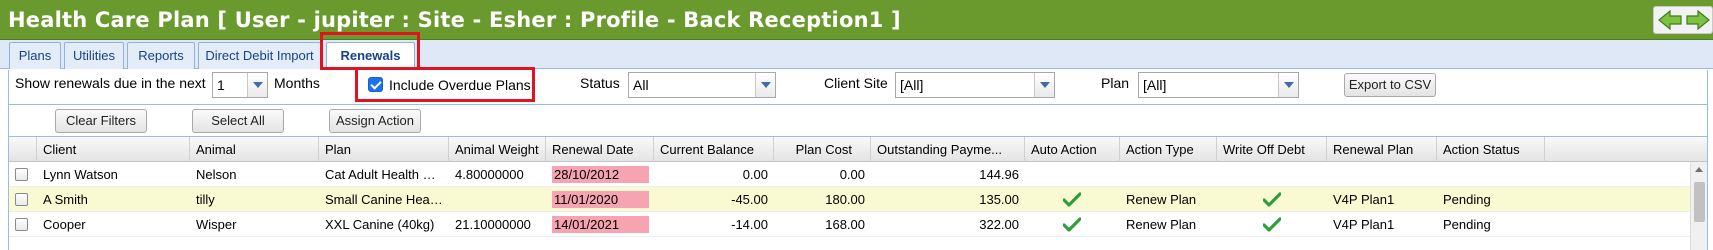  Describe the element at coordinates (702, 85) in the screenshot. I see `status-select: All` at that location.